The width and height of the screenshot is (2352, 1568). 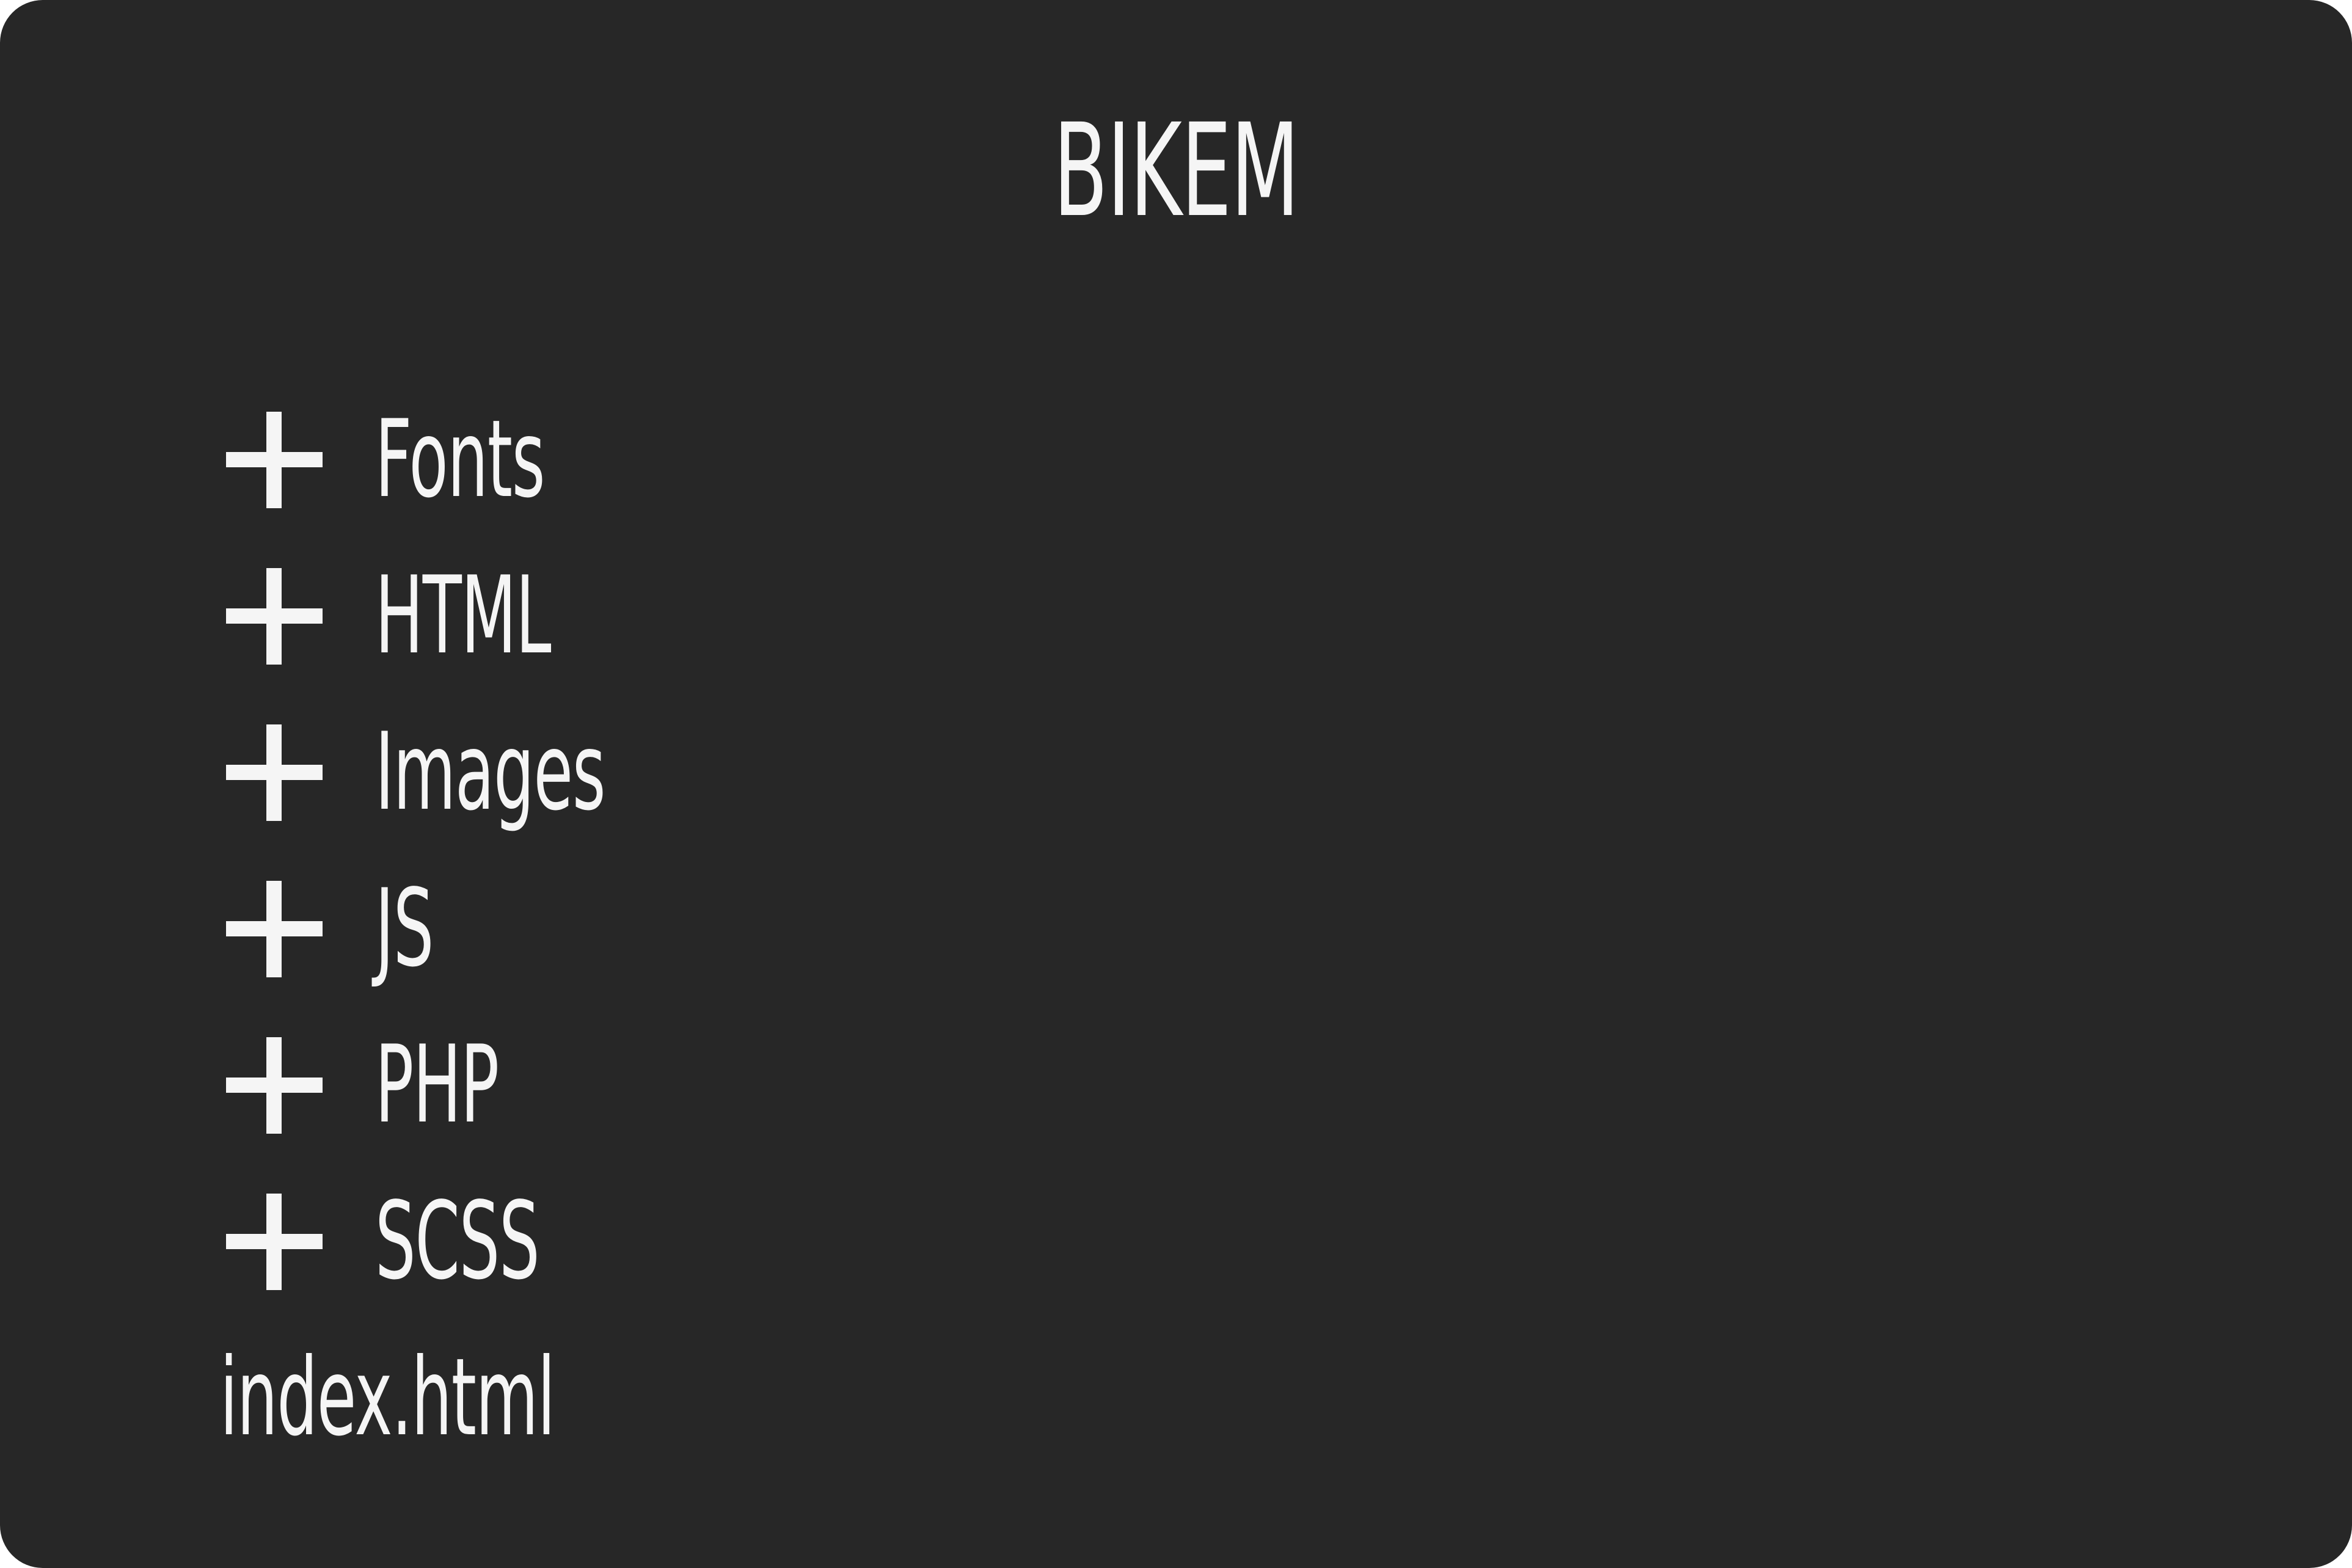 I want to click on folder-js: JS, so click(x=831, y=929).